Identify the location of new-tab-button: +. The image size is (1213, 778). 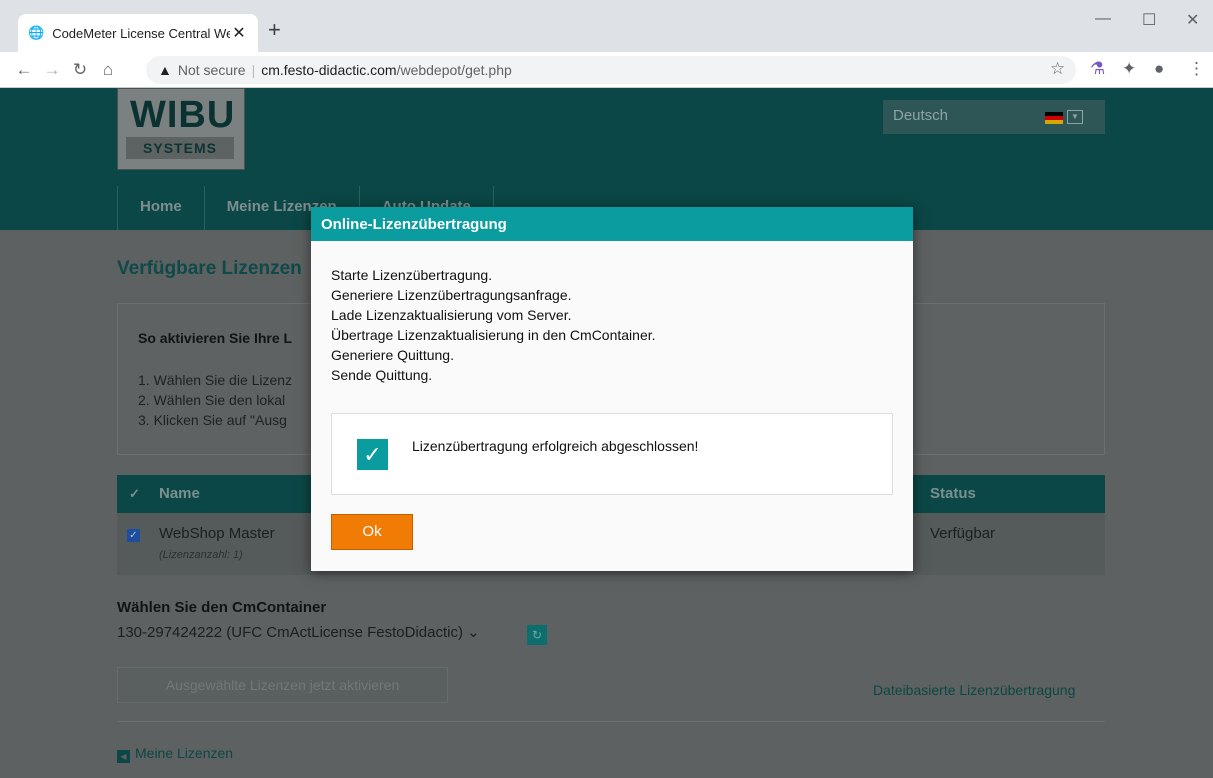
(274, 30).